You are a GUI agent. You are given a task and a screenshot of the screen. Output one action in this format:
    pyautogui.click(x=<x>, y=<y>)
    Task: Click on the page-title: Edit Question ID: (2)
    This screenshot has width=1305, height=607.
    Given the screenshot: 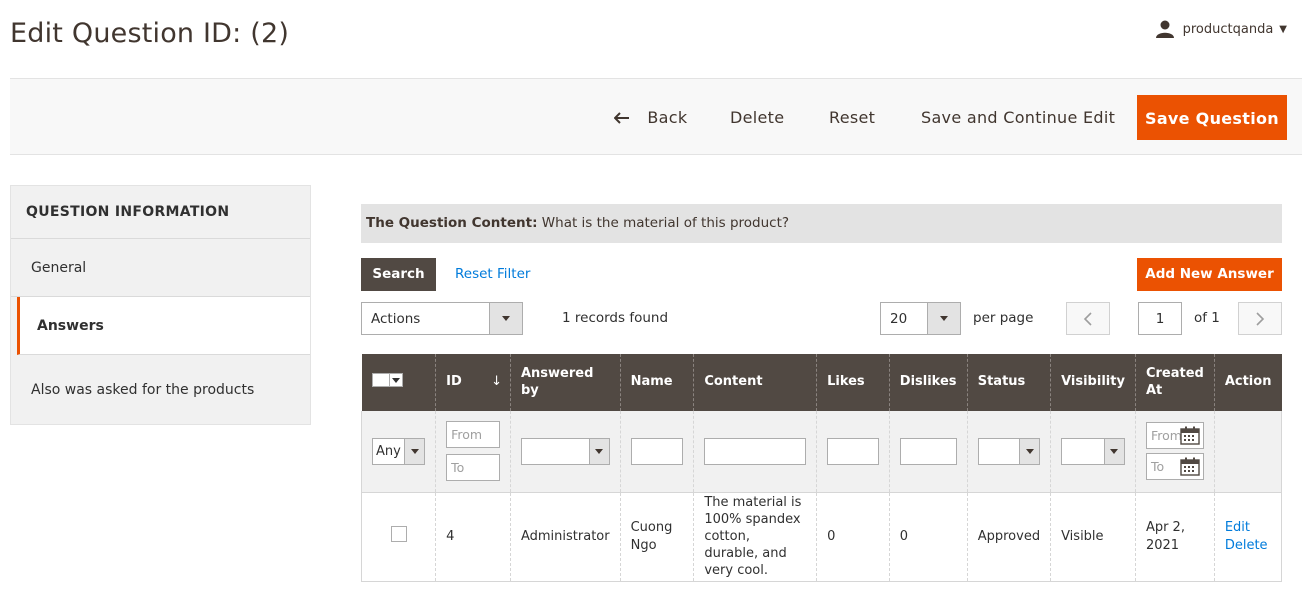 What is the action you would take?
    pyautogui.click(x=150, y=33)
    